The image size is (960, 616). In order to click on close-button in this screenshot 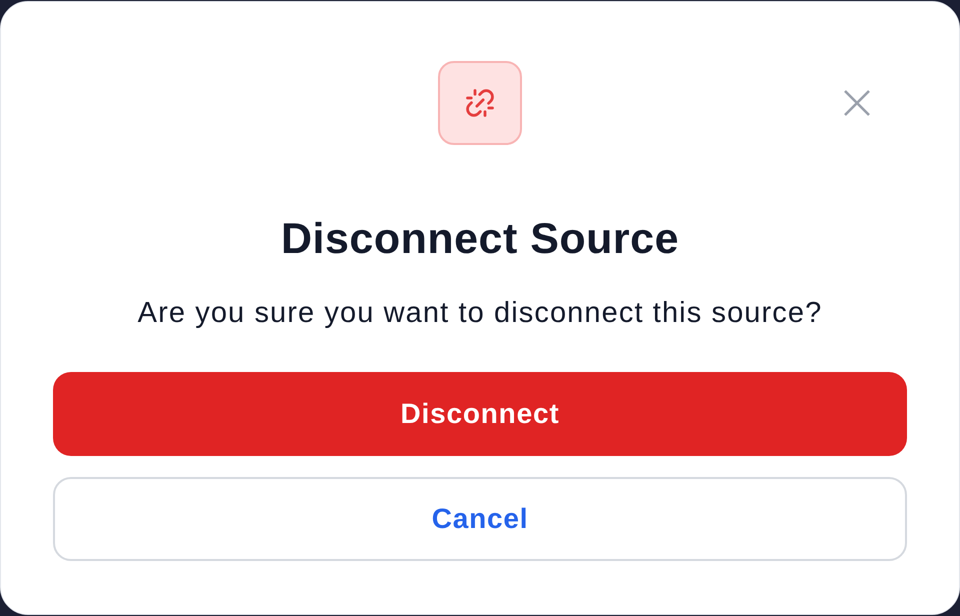, I will do `click(857, 103)`.